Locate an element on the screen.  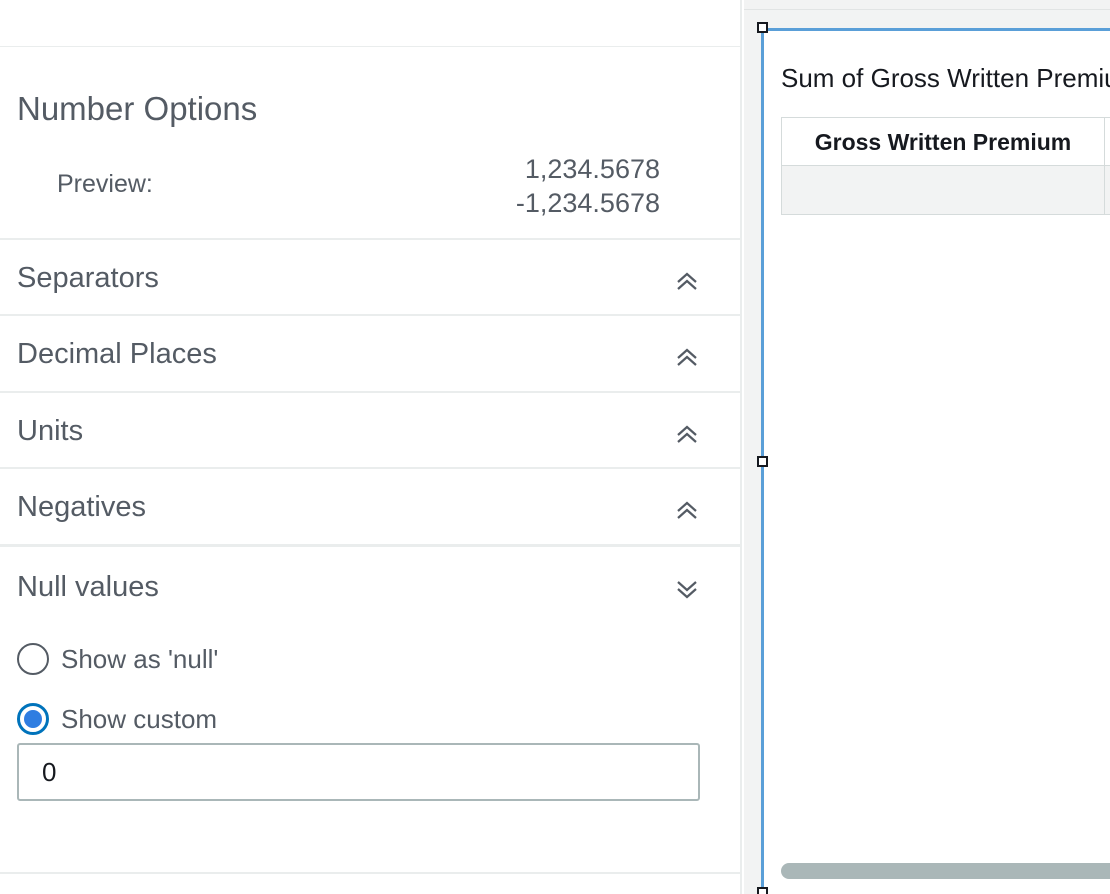
table-column-header: Gross Written Premium is located at coordinates (943, 142).